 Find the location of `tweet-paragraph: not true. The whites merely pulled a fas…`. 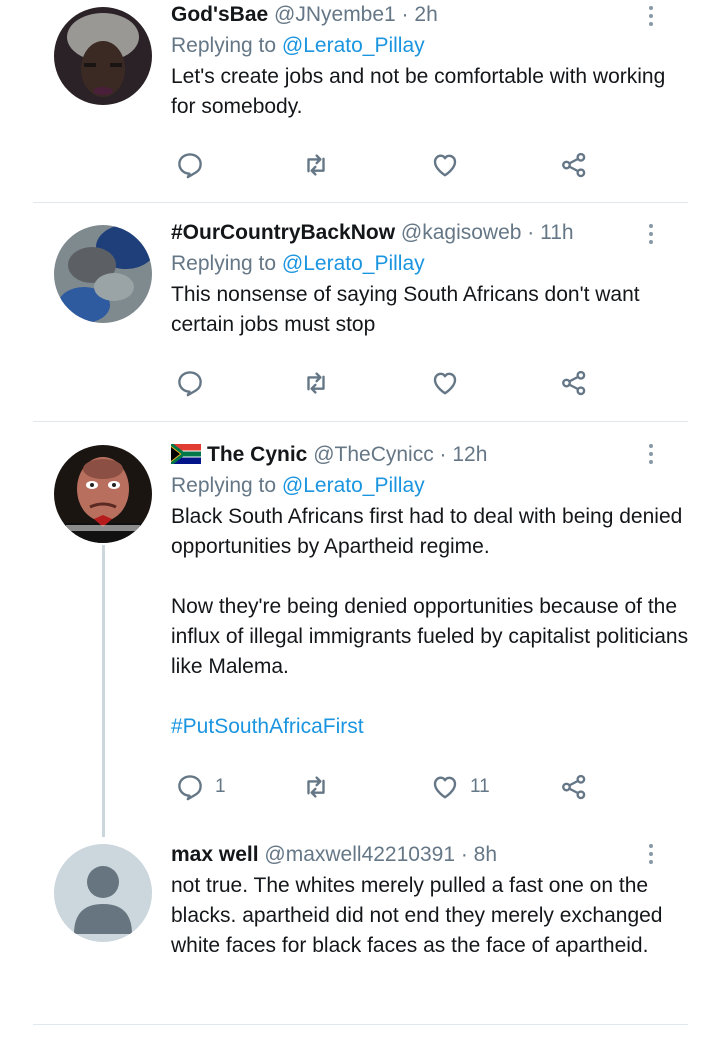

tweet-paragraph: not true. The whites merely pulled a fas… is located at coordinates (417, 915).